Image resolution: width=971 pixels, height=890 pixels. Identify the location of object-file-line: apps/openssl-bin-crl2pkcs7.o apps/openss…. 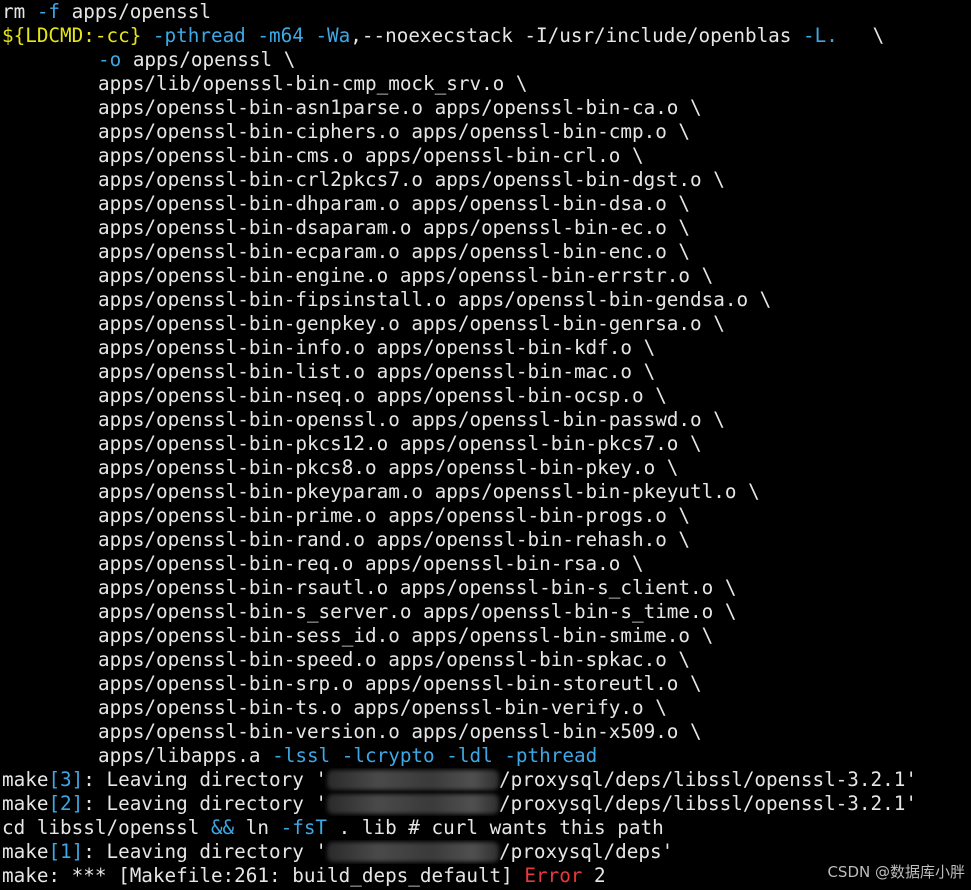
(486, 180).